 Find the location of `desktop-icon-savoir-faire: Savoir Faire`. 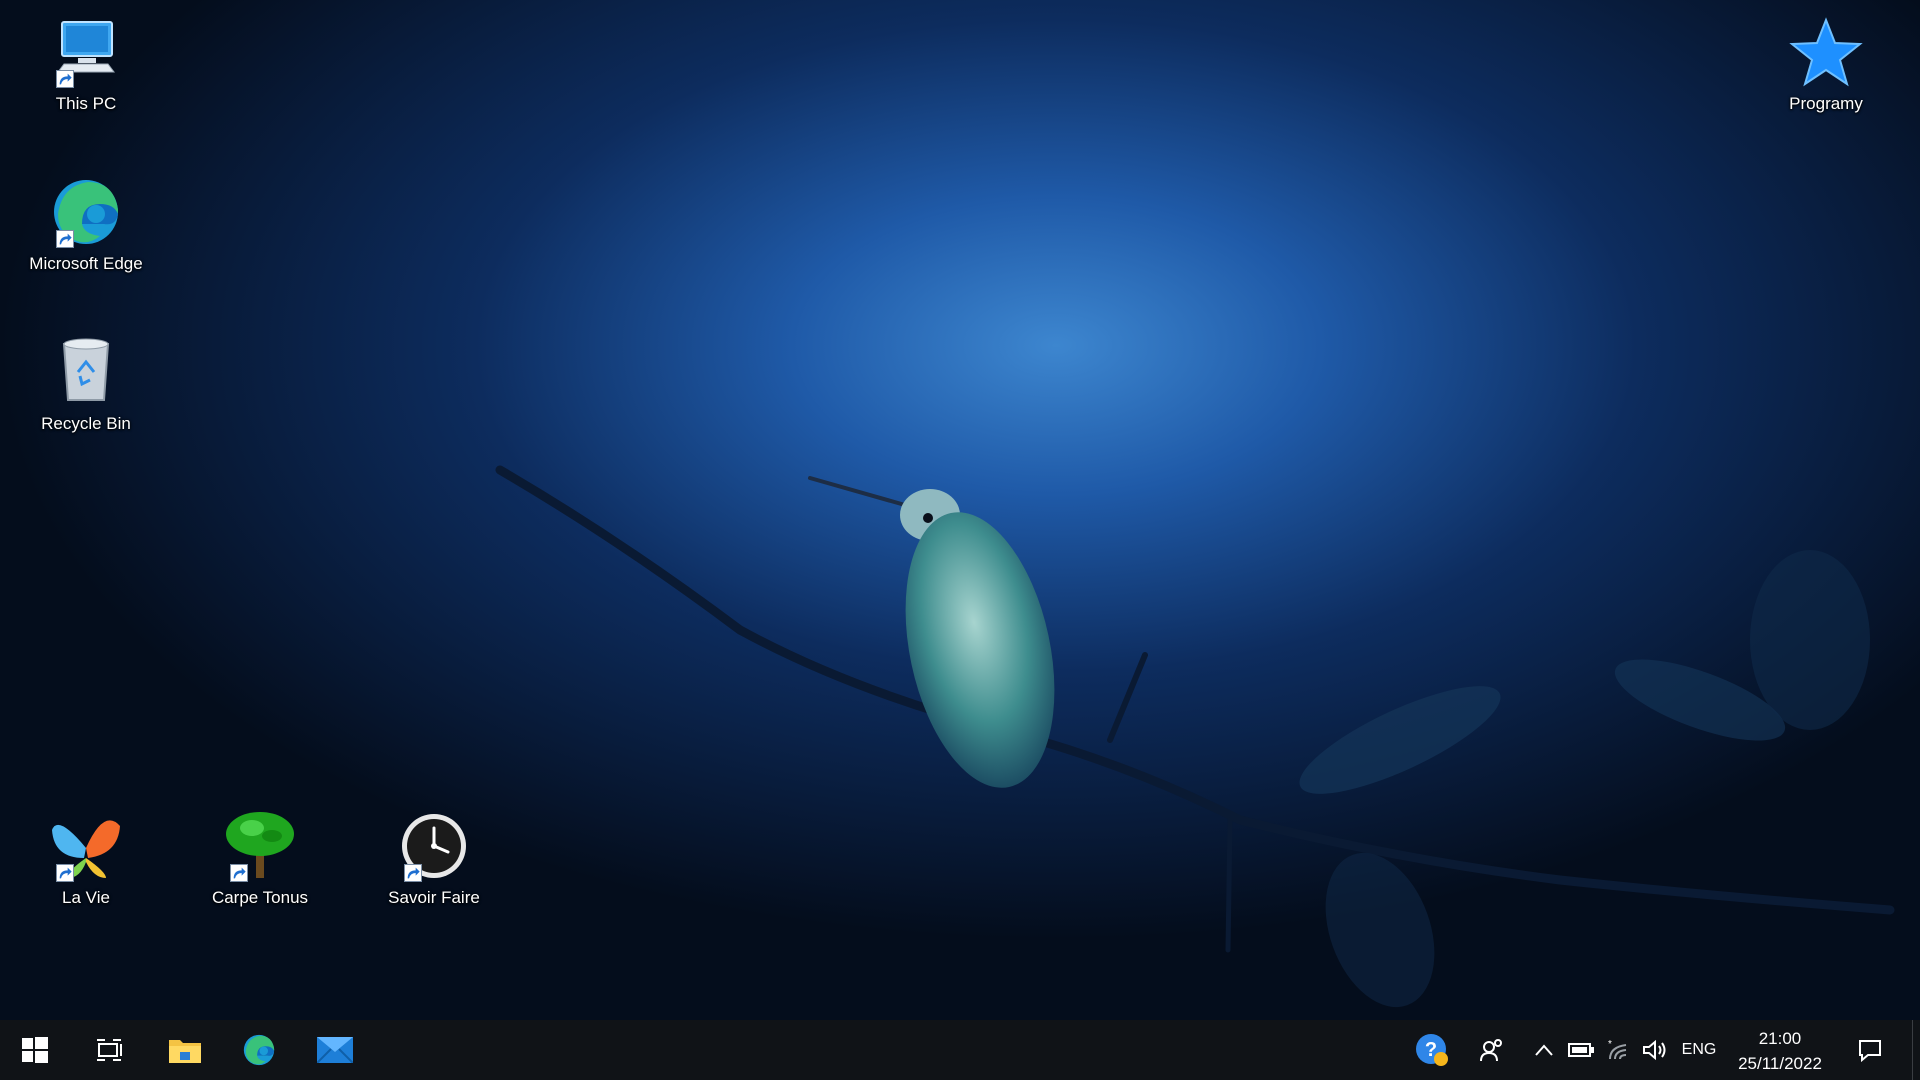

desktop-icon-savoir-faire: Savoir Faire is located at coordinates (434, 866).